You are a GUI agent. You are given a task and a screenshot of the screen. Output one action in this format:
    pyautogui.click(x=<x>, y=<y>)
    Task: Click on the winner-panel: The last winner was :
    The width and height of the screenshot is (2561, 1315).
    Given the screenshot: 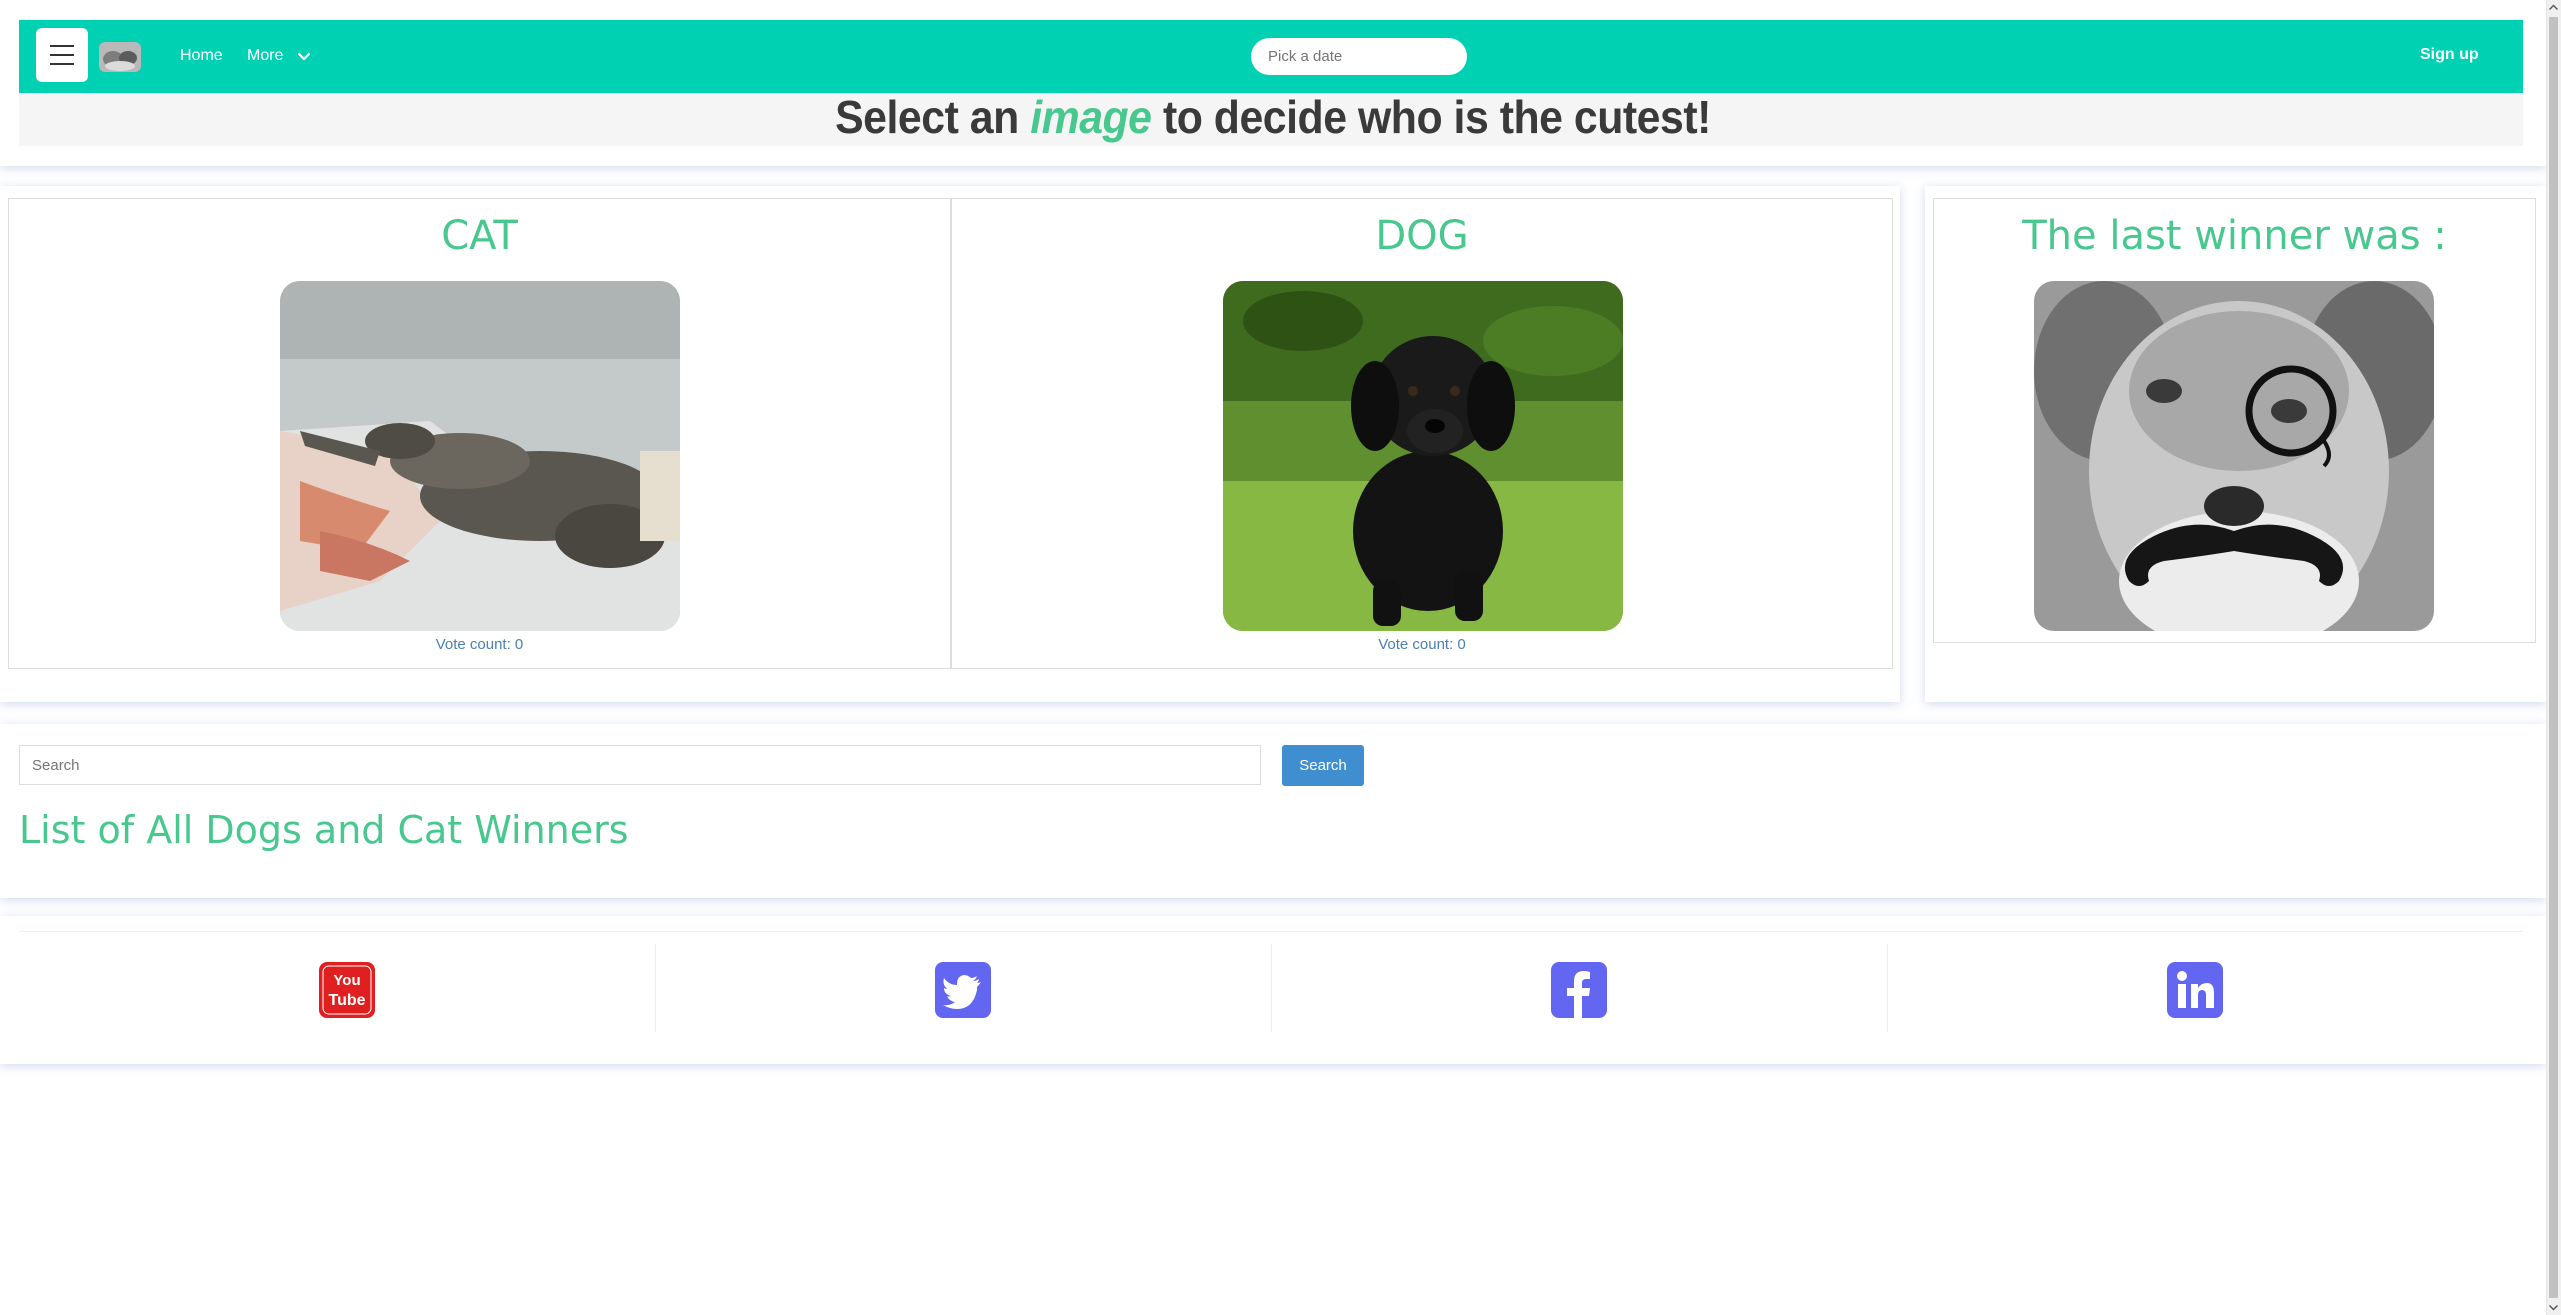 What is the action you would take?
    pyautogui.click(x=2234, y=420)
    